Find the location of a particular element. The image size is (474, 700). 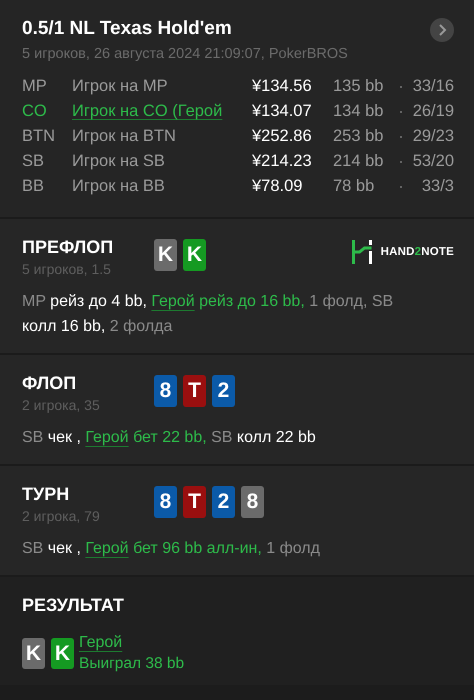

player-bb: 214 bb is located at coordinates (358, 161).